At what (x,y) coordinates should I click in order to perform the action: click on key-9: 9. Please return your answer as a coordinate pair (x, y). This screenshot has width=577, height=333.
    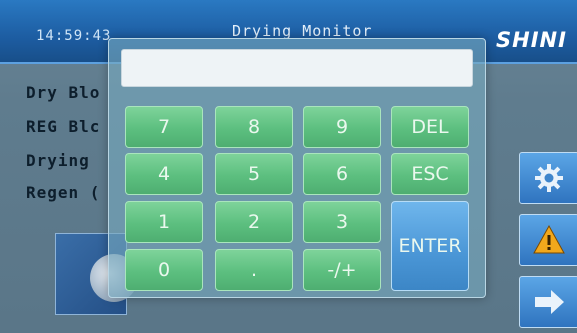
    Looking at the image, I should click on (342, 127).